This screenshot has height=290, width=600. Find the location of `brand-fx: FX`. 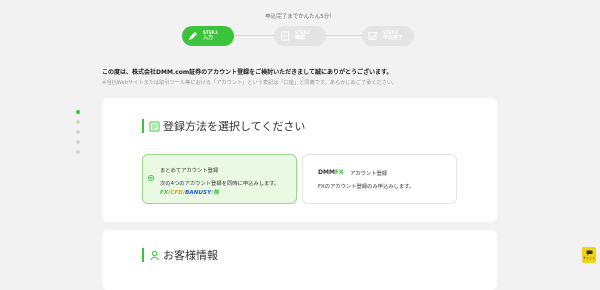

brand-fx: FX is located at coordinates (164, 193).